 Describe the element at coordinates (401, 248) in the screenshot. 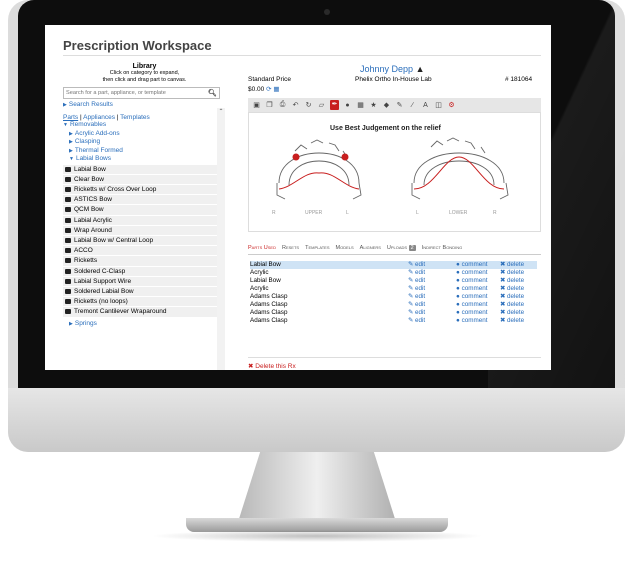

I see `tab-uploads: Uploads 2` at that location.